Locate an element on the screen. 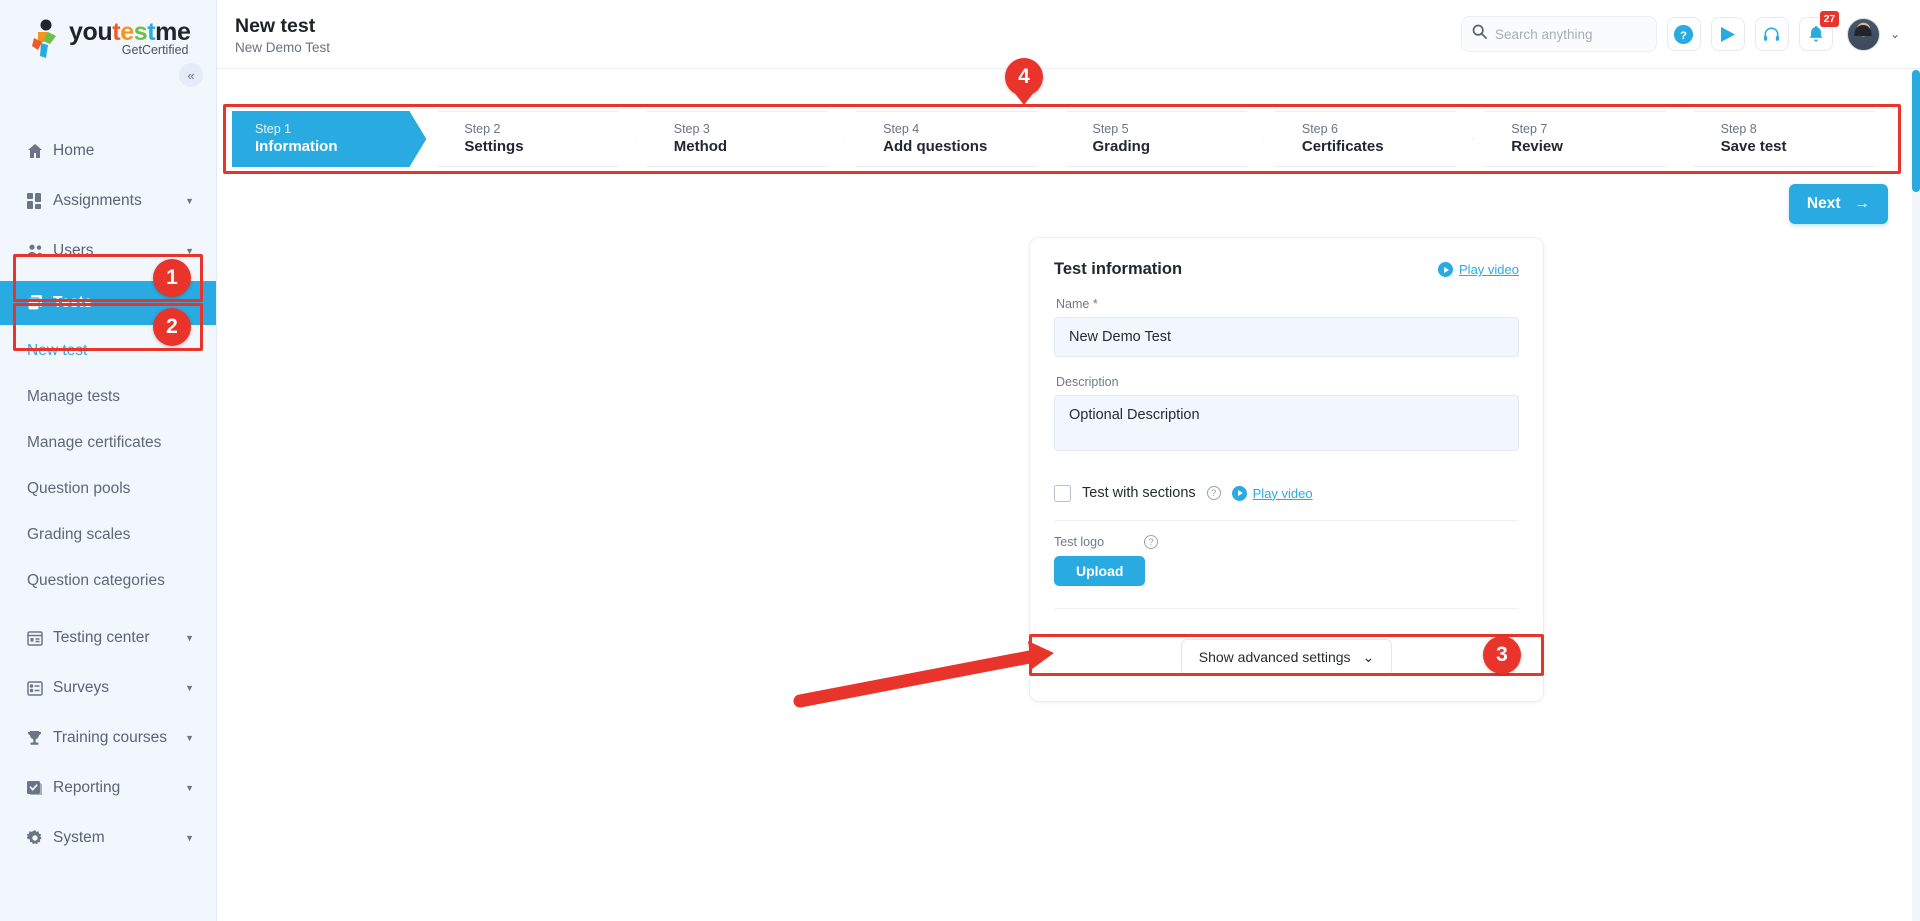 The width and height of the screenshot is (1920, 921). sidebar-item-training-courses: Training courses ▼ is located at coordinates (108, 738).